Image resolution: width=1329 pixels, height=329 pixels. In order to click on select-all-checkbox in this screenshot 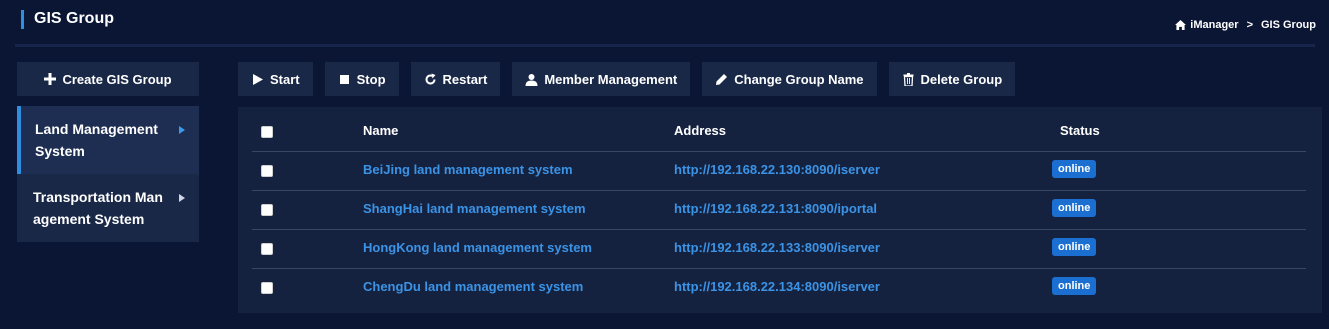, I will do `click(267, 132)`.